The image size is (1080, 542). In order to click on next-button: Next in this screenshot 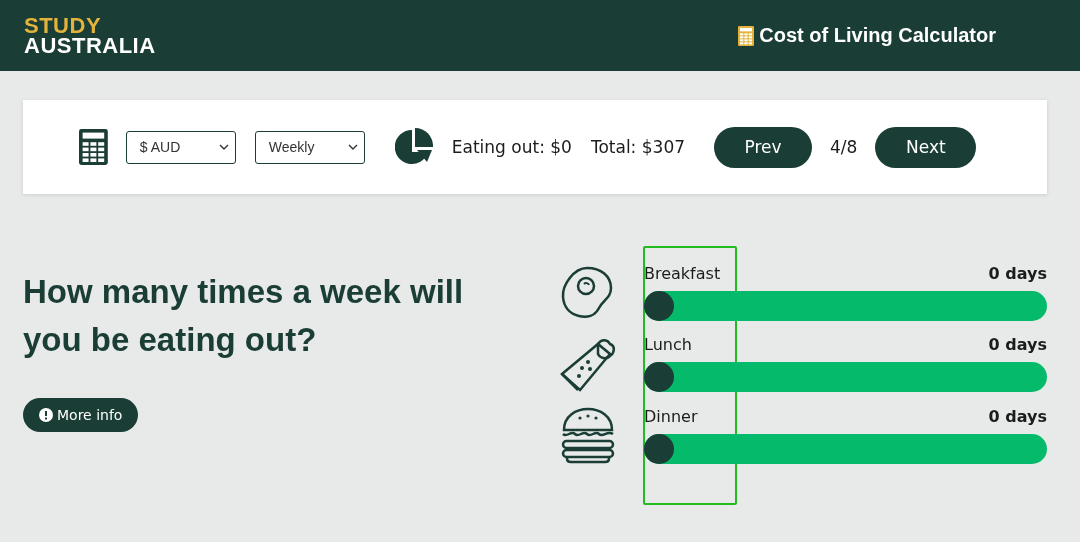, I will do `click(926, 147)`.